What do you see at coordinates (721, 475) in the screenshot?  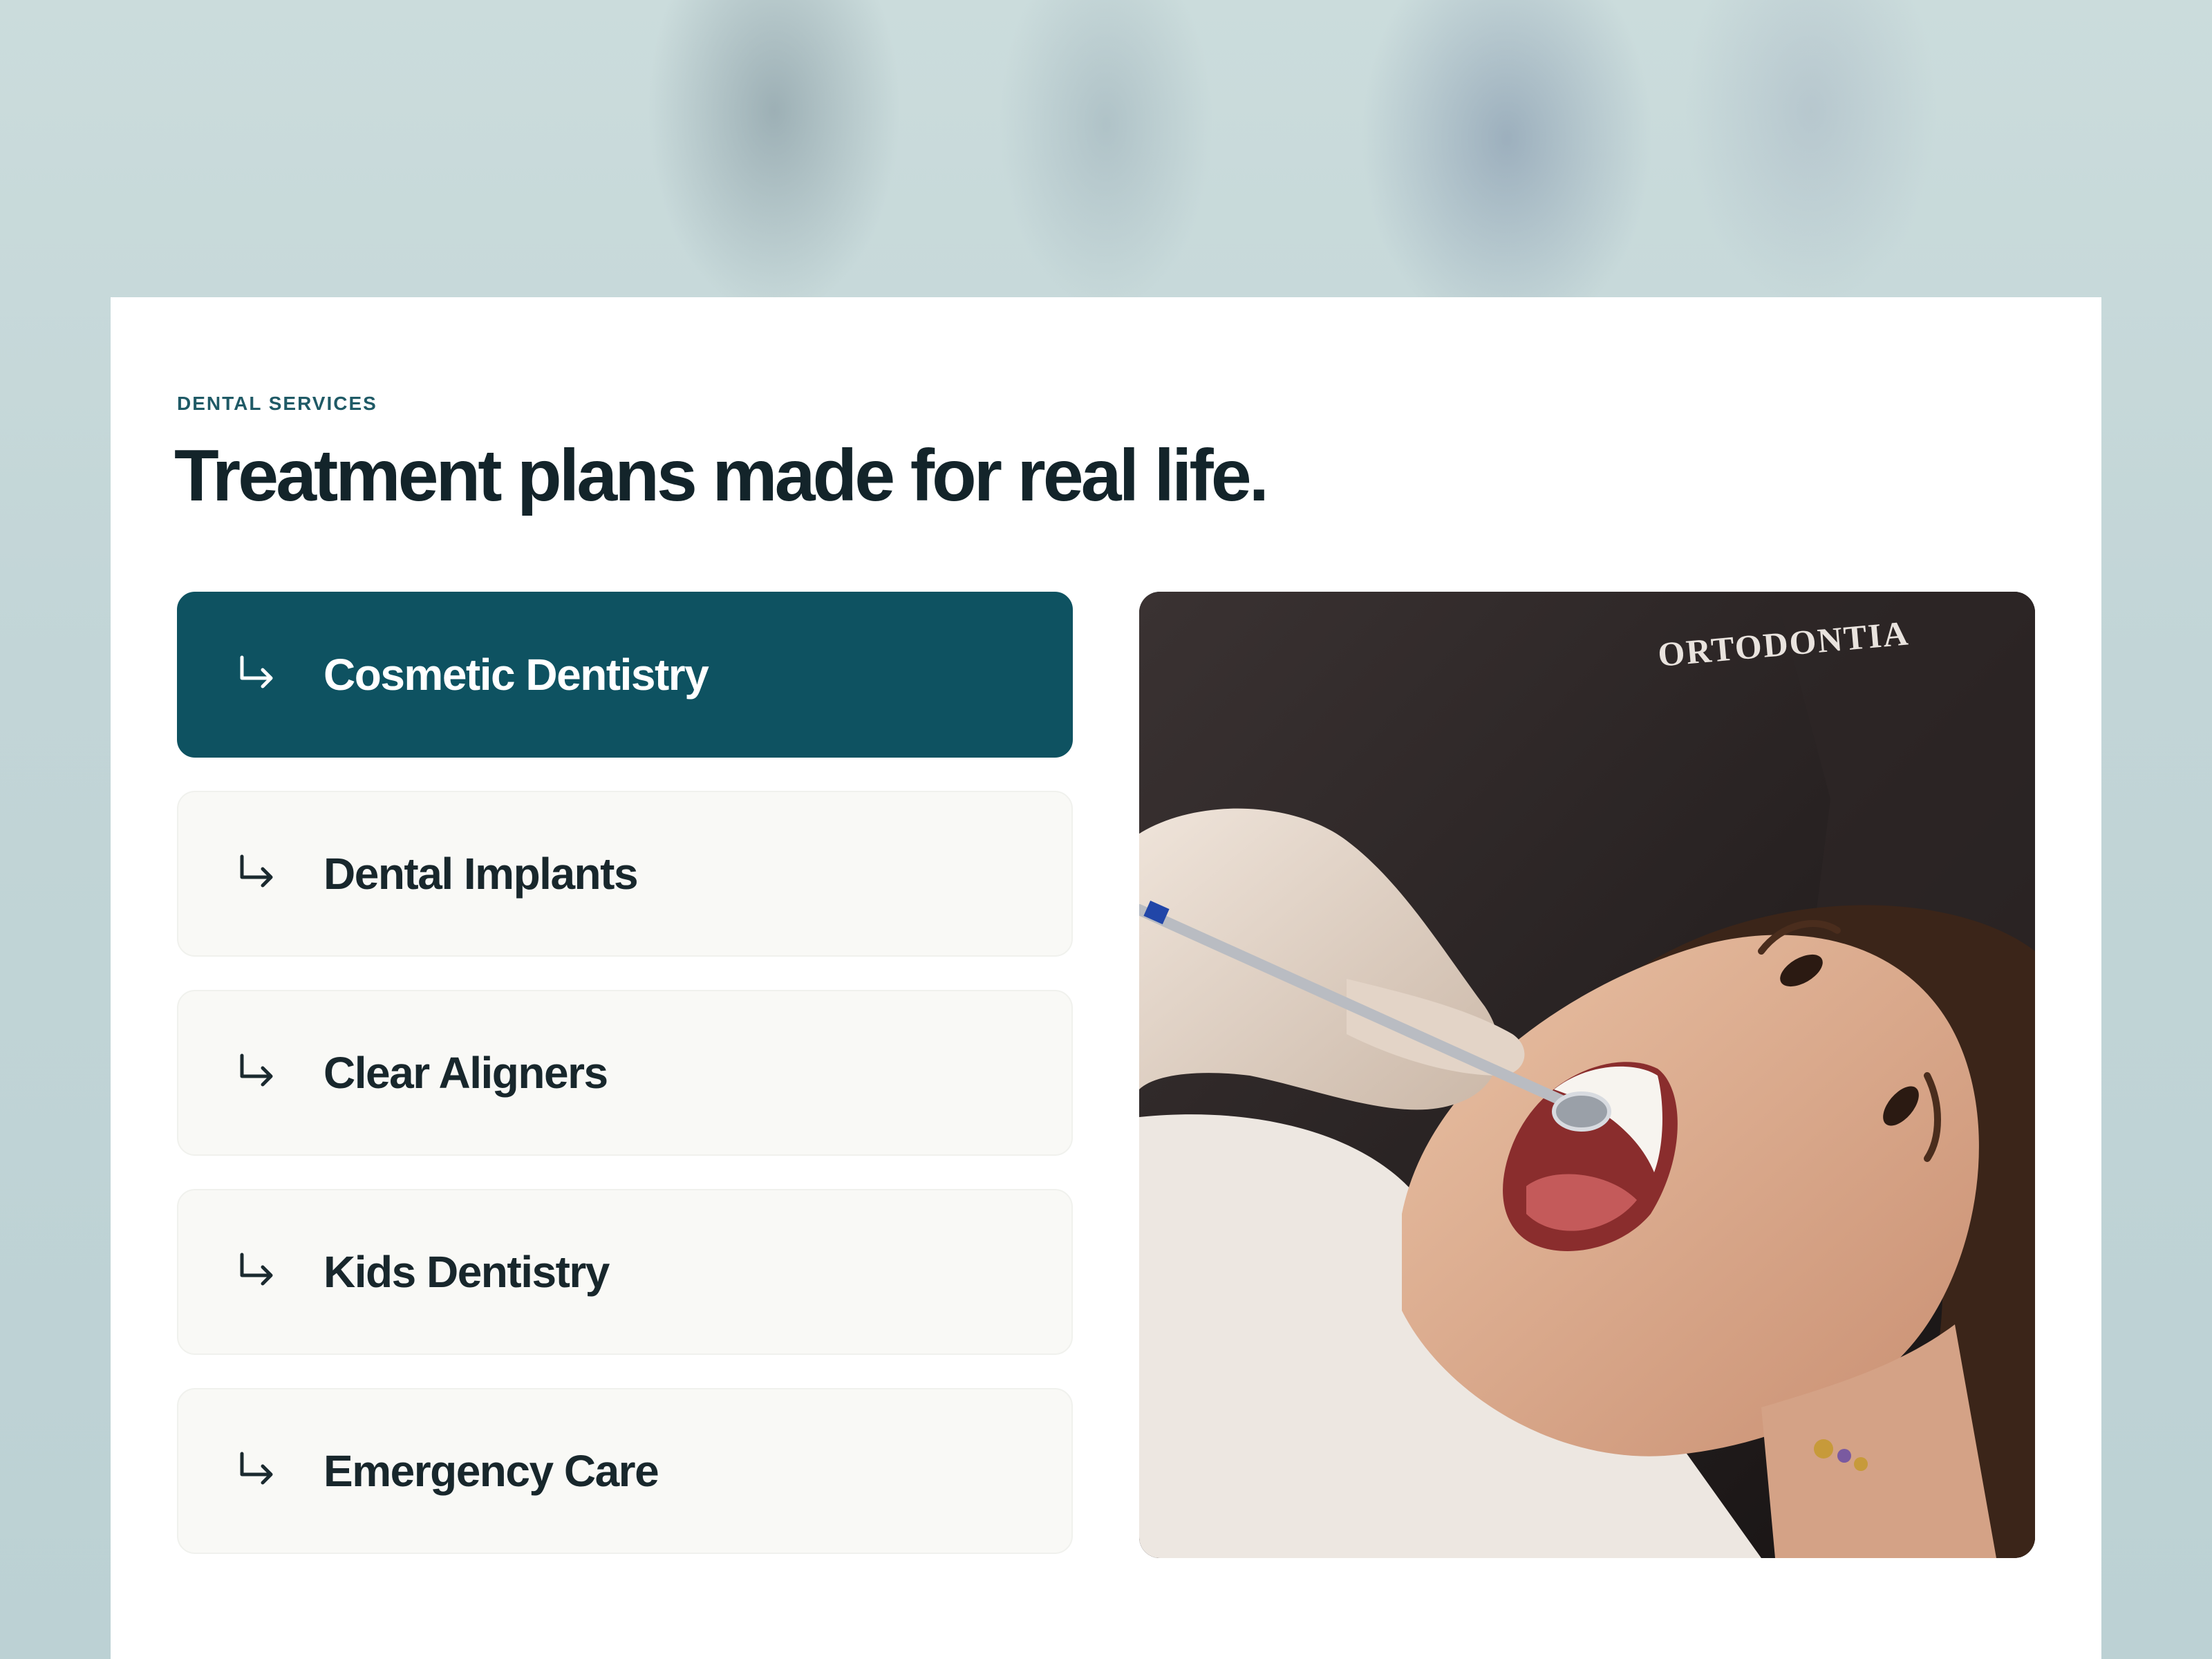 I see `section-title: Treatment plans made for real life.` at bounding box center [721, 475].